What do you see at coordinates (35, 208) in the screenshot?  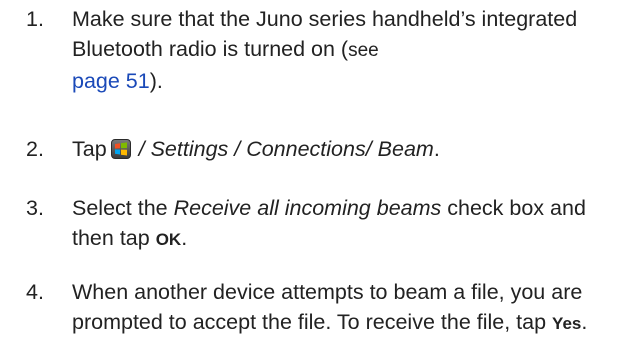 I see `step-number: 3.` at bounding box center [35, 208].